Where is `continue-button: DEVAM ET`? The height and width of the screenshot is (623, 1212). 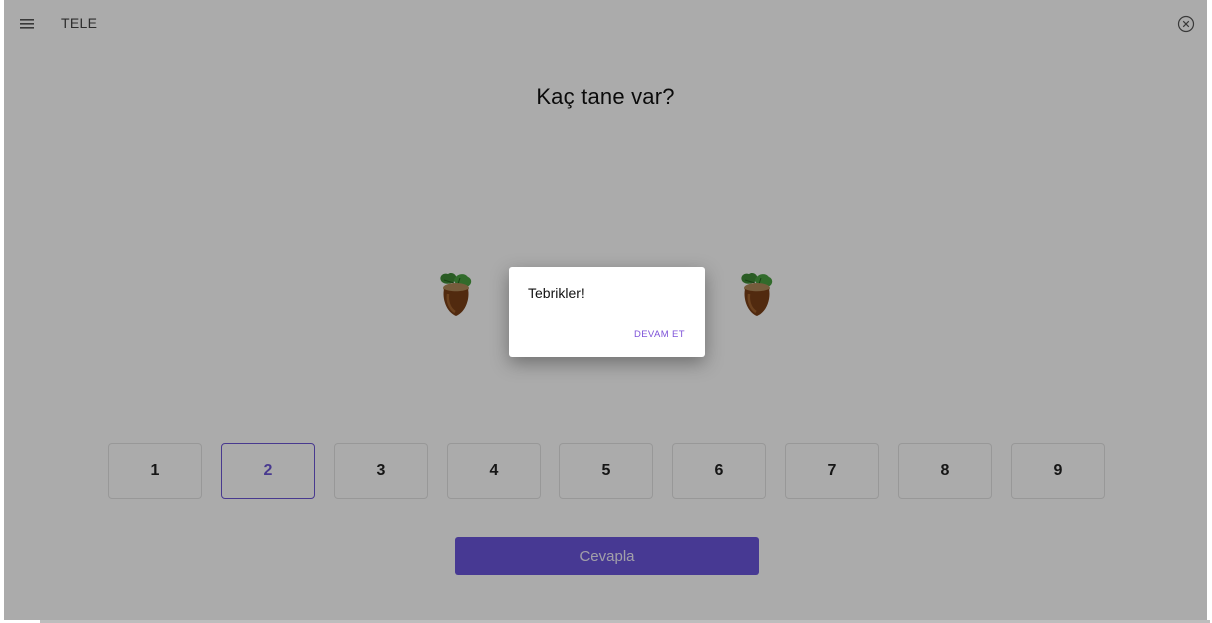 continue-button: DEVAM ET is located at coordinates (659, 334).